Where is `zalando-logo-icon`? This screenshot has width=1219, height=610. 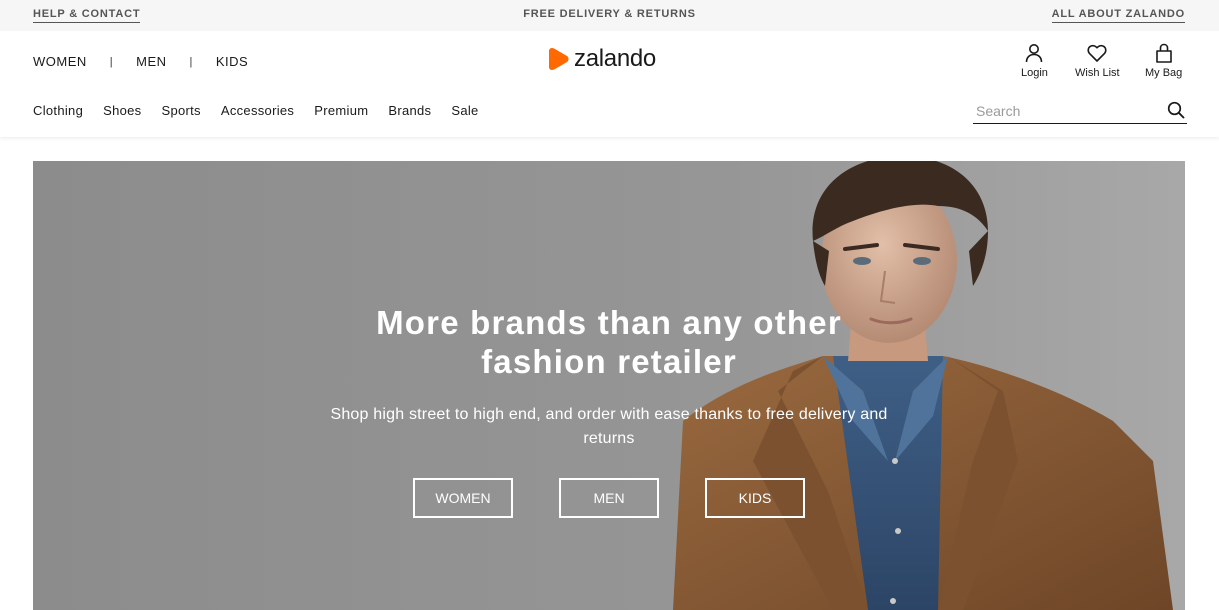
zalando-logo-icon is located at coordinates (559, 59).